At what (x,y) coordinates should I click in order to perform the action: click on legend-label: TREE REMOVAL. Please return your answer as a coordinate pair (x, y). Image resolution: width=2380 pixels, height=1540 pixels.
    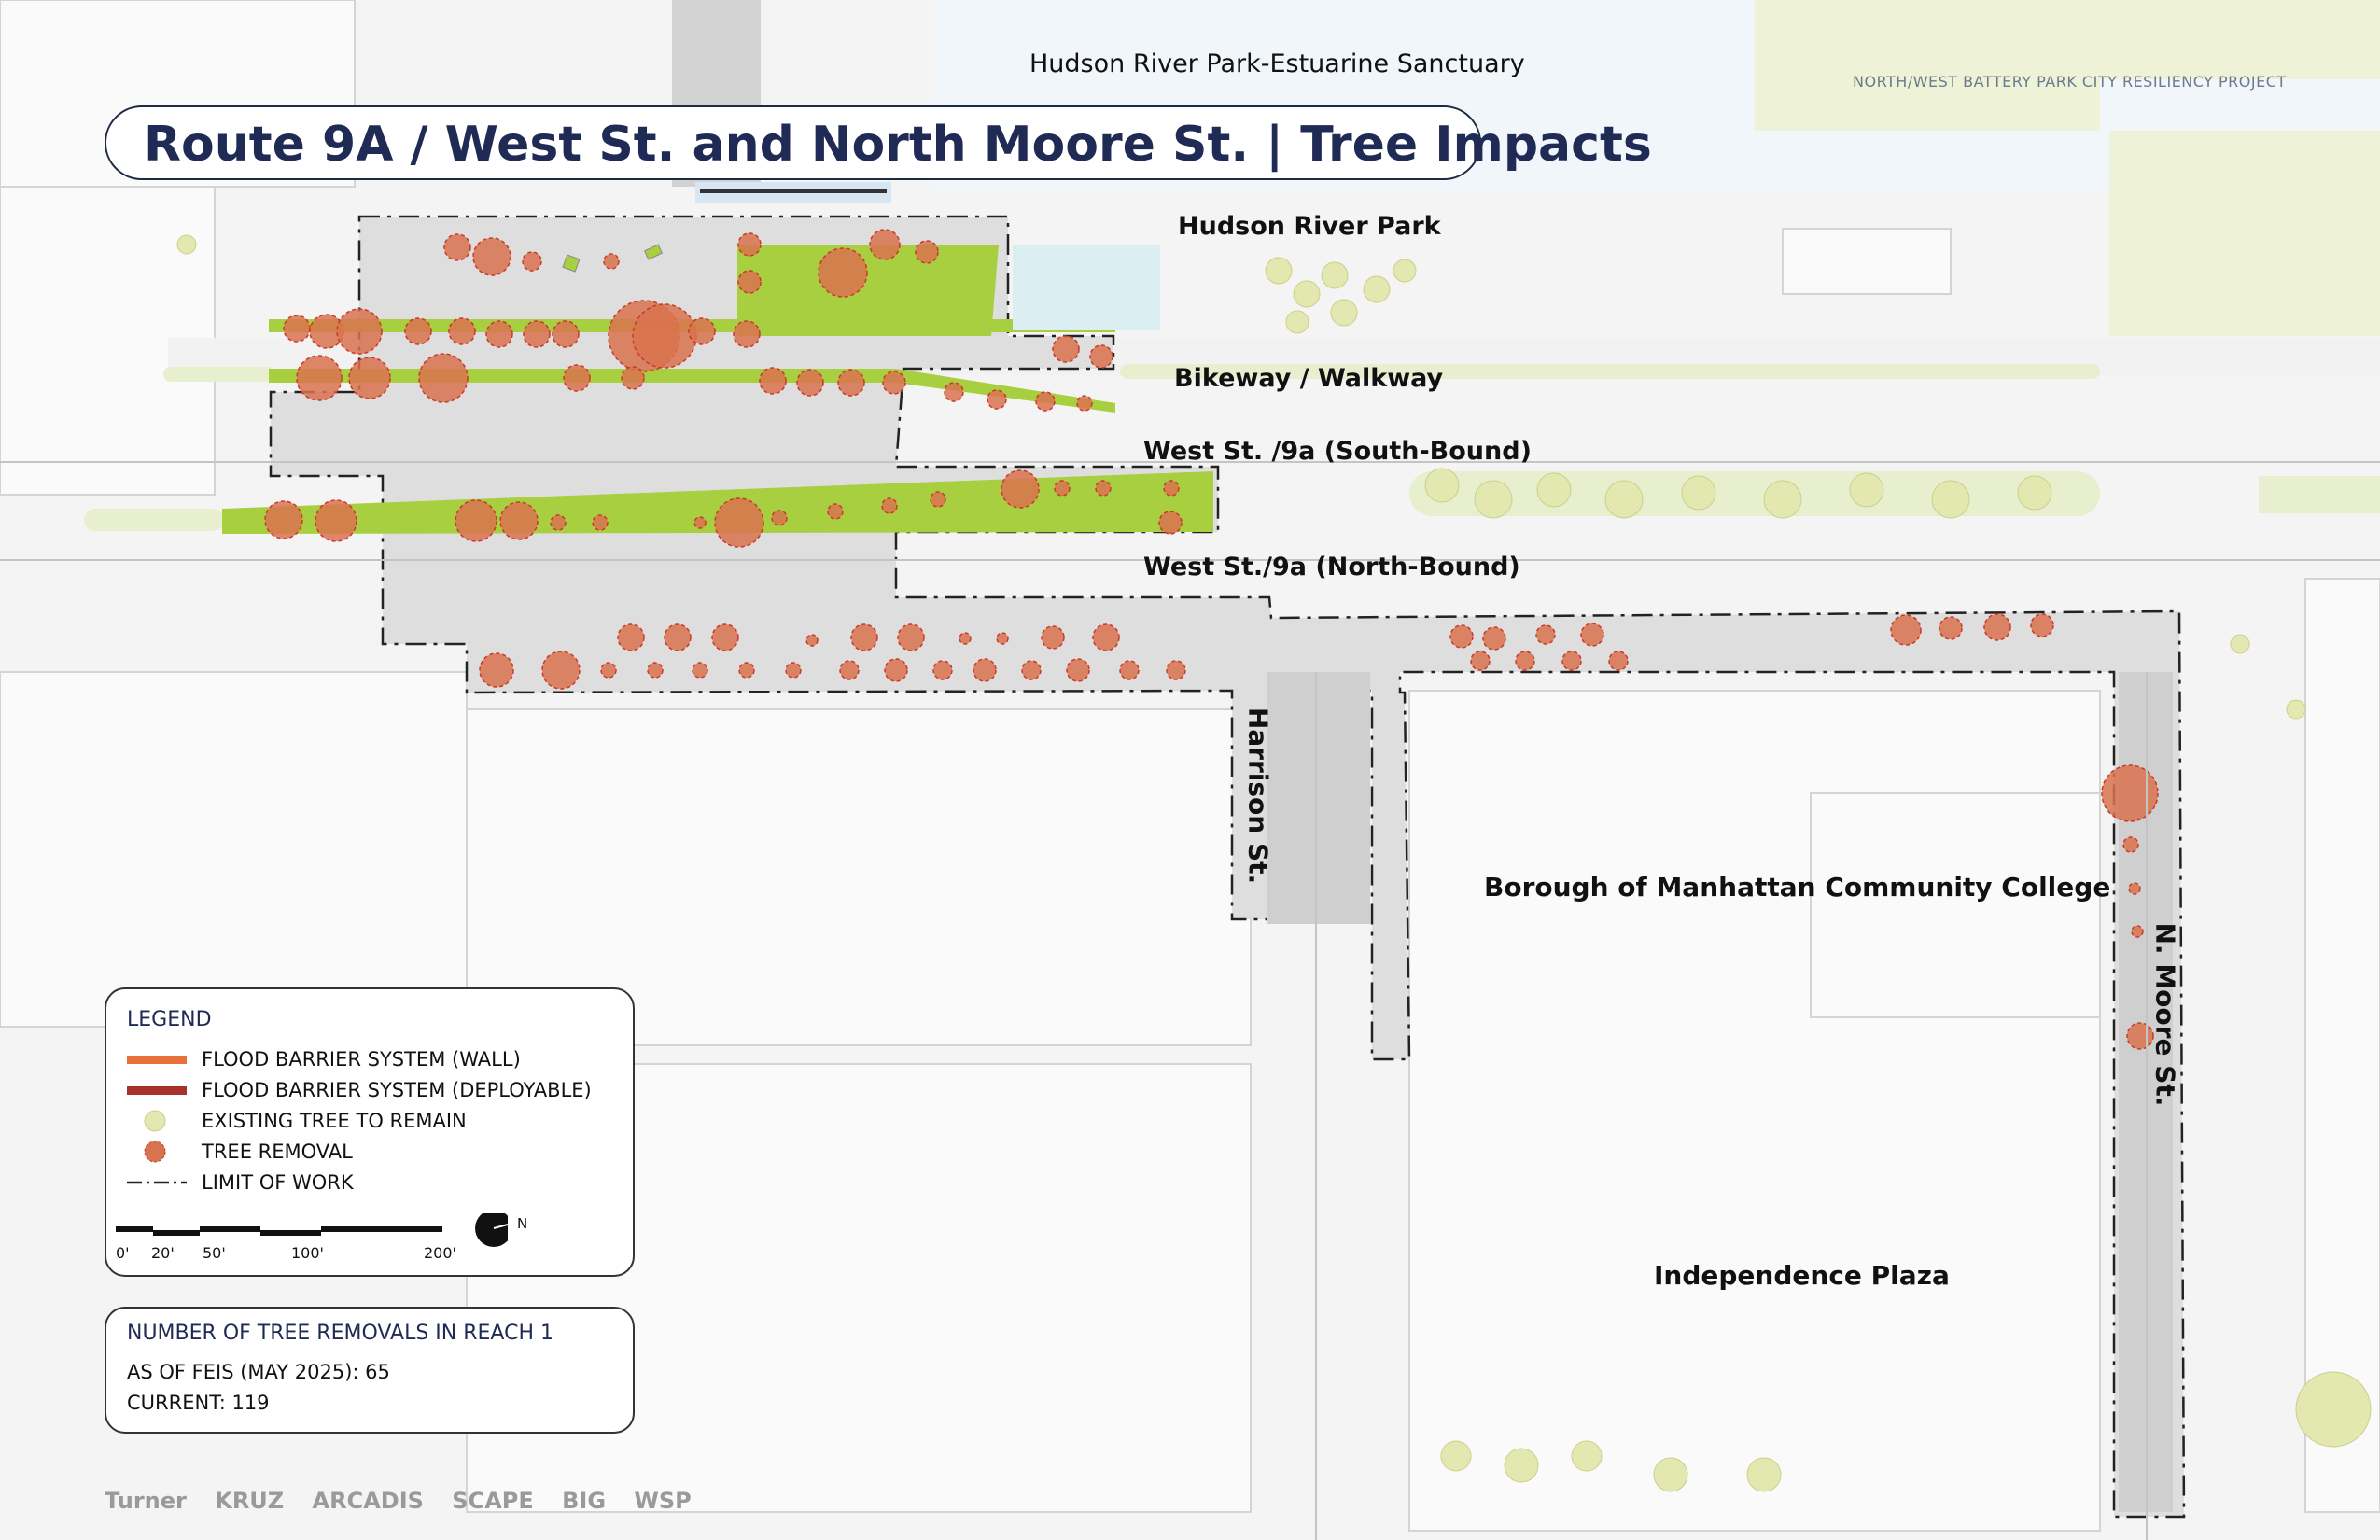
    Looking at the image, I should click on (277, 1152).